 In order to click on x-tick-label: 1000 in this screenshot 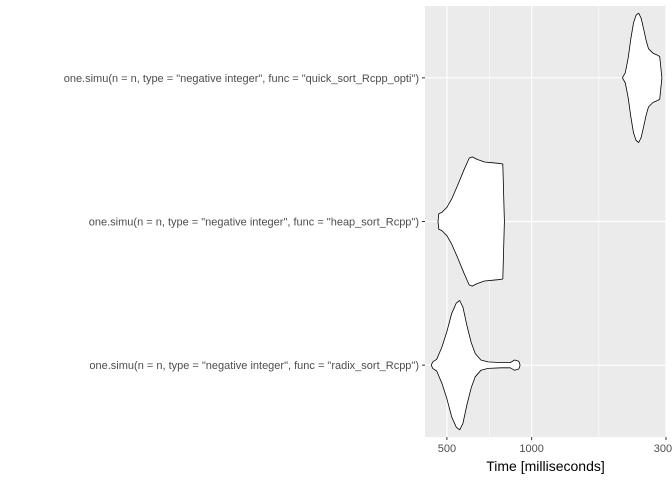, I will do `click(531, 449)`.